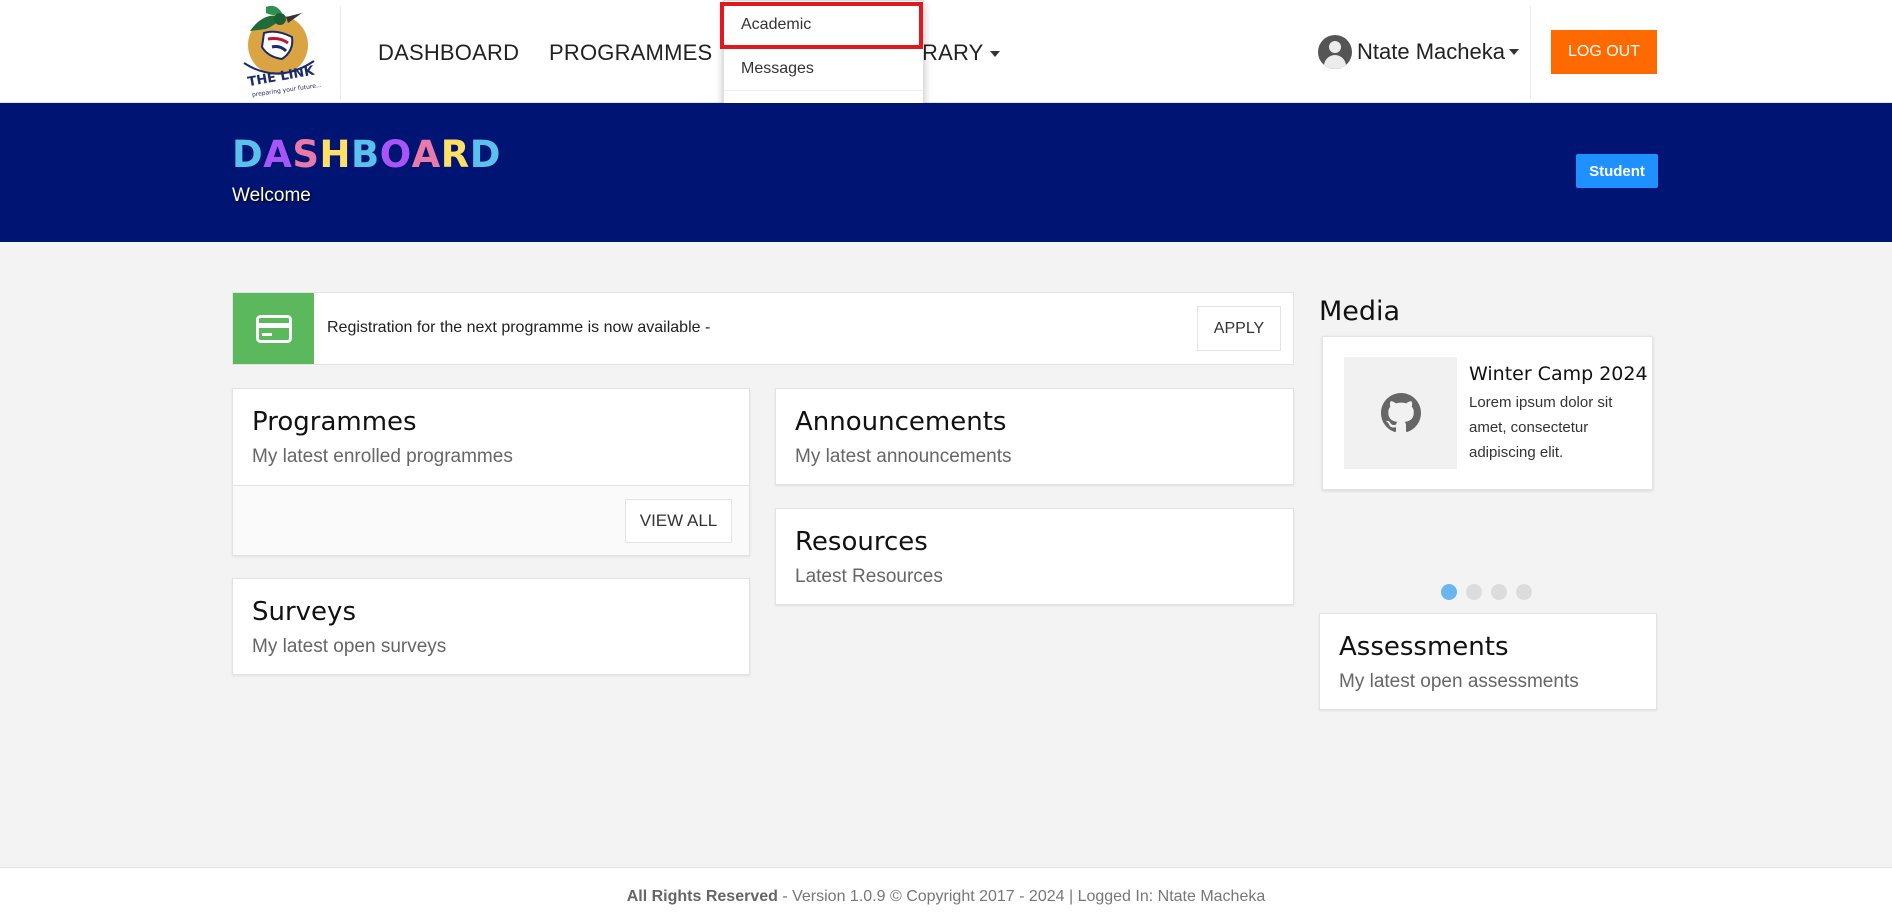  I want to click on card-subtitle: My latest open surveys, so click(349, 646).